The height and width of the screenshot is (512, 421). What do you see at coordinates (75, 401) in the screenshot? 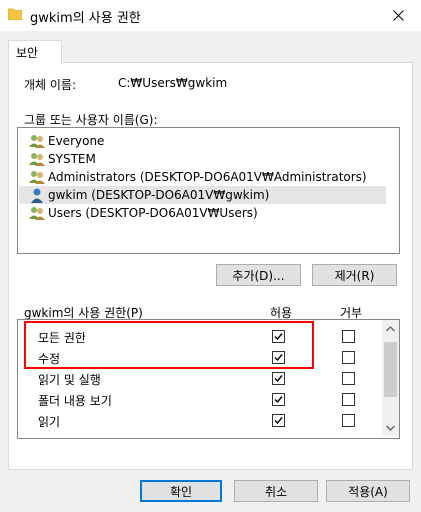
I see `permission-label: 폴더 내용 보기` at bounding box center [75, 401].